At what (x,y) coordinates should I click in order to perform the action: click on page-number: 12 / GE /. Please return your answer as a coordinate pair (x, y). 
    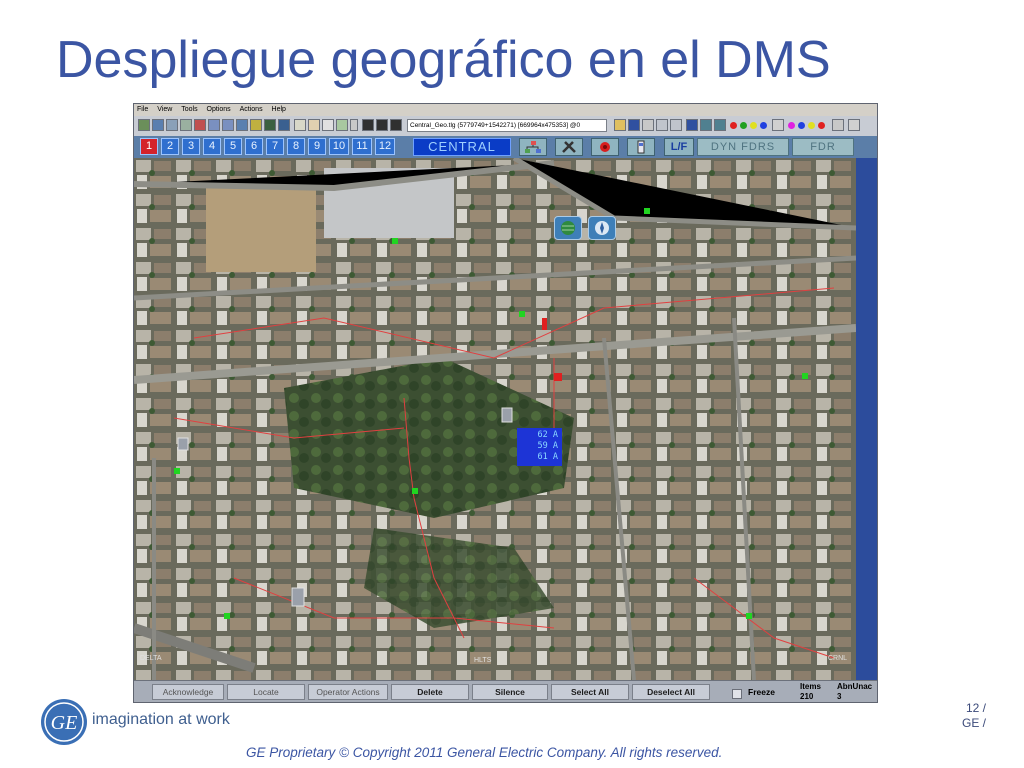
    Looking at the image, I should click on (974, 716).